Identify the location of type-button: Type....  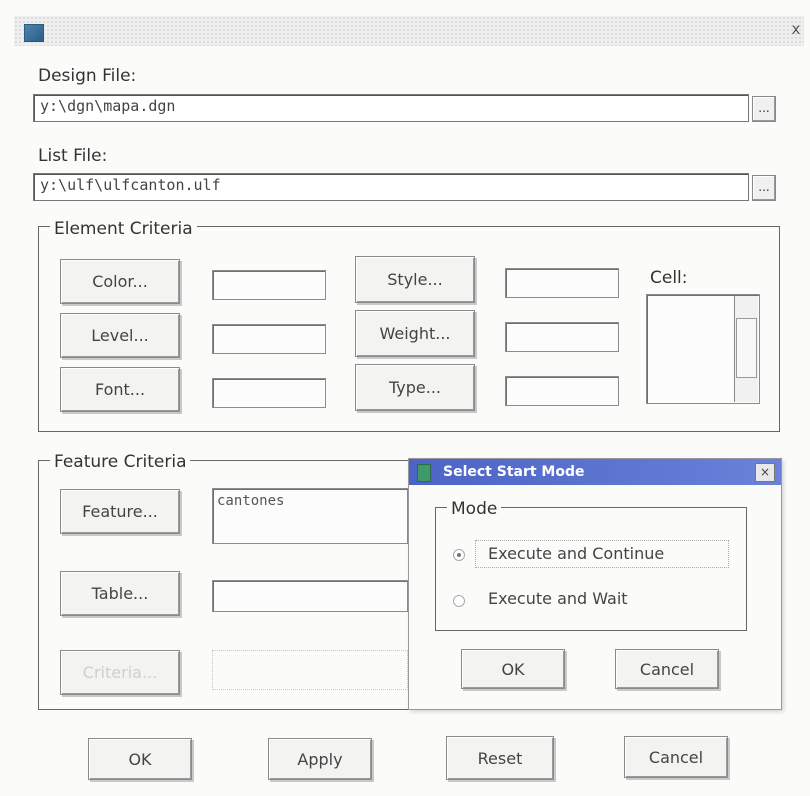
(415, 387).